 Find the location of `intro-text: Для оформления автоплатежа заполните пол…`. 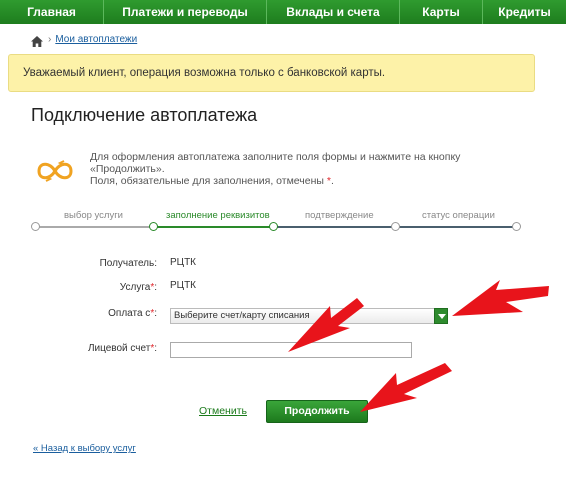

intro-text: Для оформления автоплатежа заполните пол… is located at coordinates (310, 169).